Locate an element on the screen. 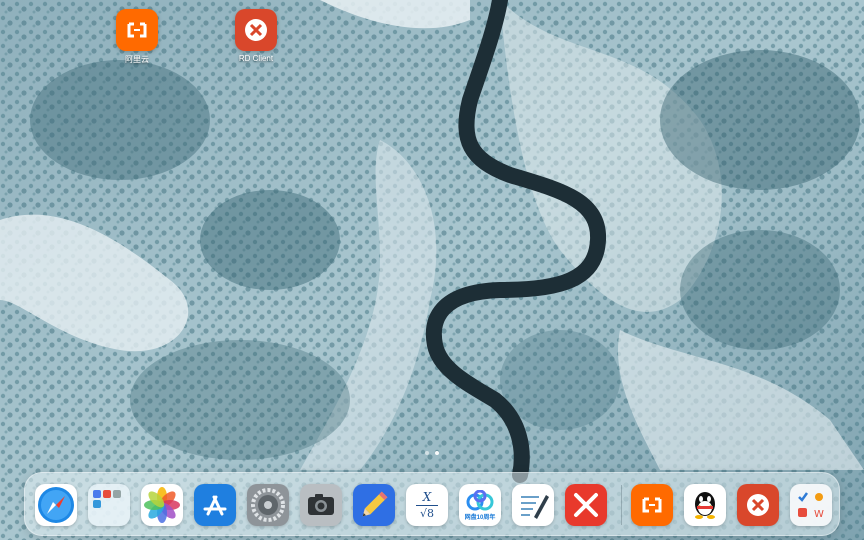  baidu-netdisk-icon is located at coordinates (480, 499).